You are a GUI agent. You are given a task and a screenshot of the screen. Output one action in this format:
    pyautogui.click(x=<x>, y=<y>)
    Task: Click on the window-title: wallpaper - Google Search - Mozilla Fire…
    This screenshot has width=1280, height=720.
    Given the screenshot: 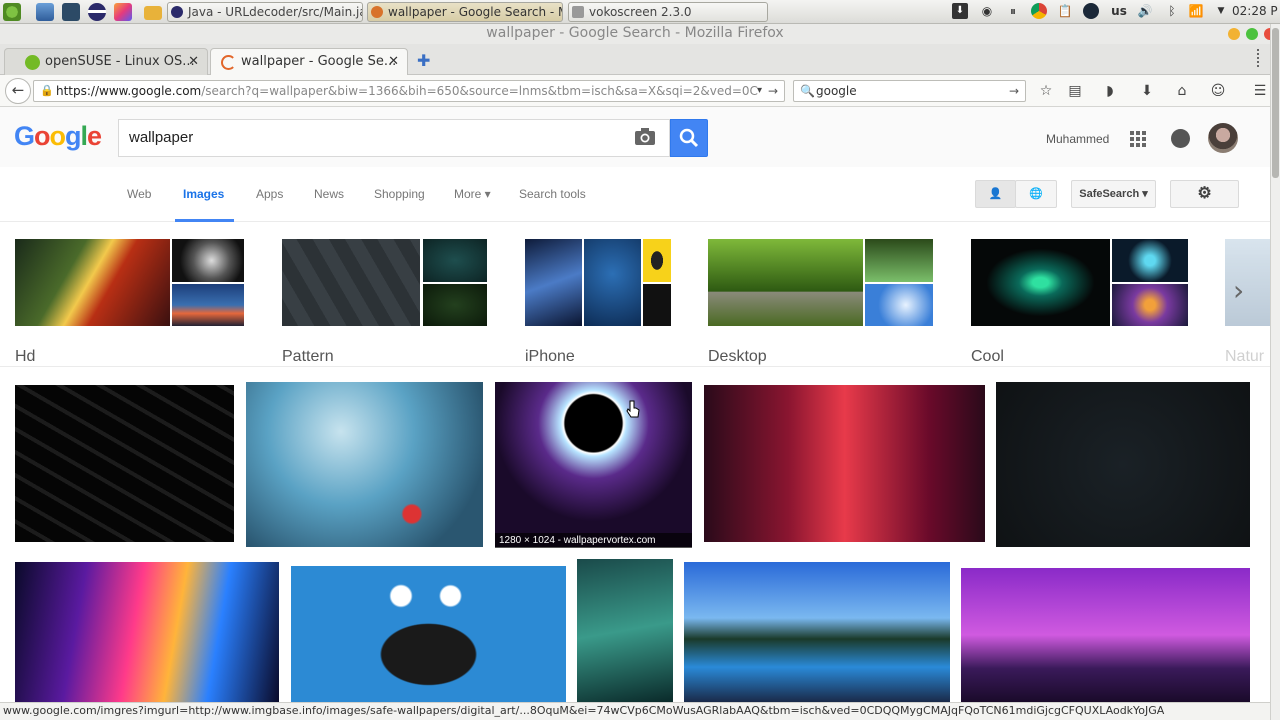 What is the action you would take?
    pyautogui.click(x=635, y=34)
    